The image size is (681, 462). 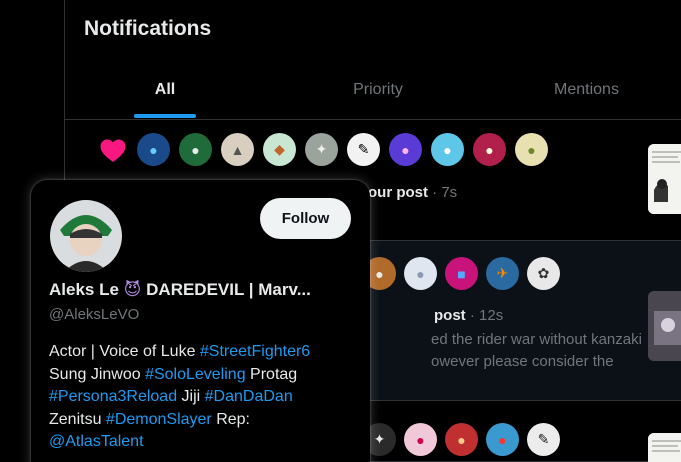 What do you see at coordinates (342, 149) in the screenshot?
I see `liker-avatars: ● ● ▲ ◆ ✦ ✎ ● ● ● ●` at bounding box center [342, 149].